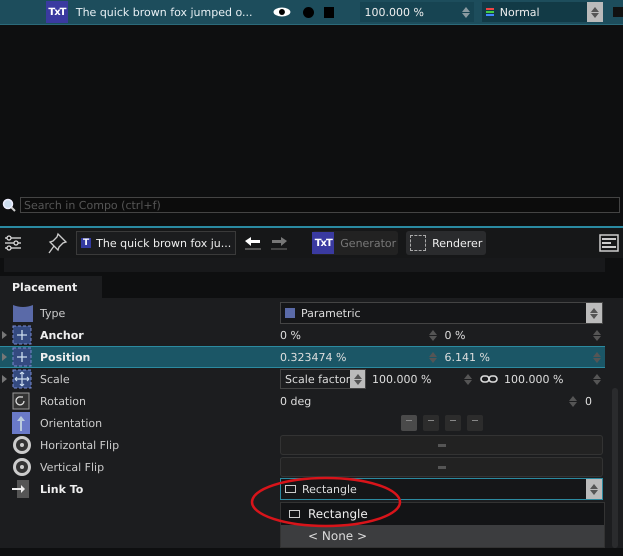 The height and width of the screenshot is (556, 623). What do you see at coordinates (302, 423) in the screenshot?
I see `property-row: Orientation` at bounding box center [302, 423].